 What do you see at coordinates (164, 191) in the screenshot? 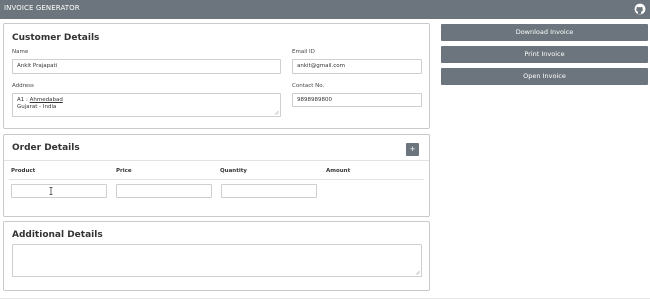
I see `price-input` at bounding box center [164, 191].